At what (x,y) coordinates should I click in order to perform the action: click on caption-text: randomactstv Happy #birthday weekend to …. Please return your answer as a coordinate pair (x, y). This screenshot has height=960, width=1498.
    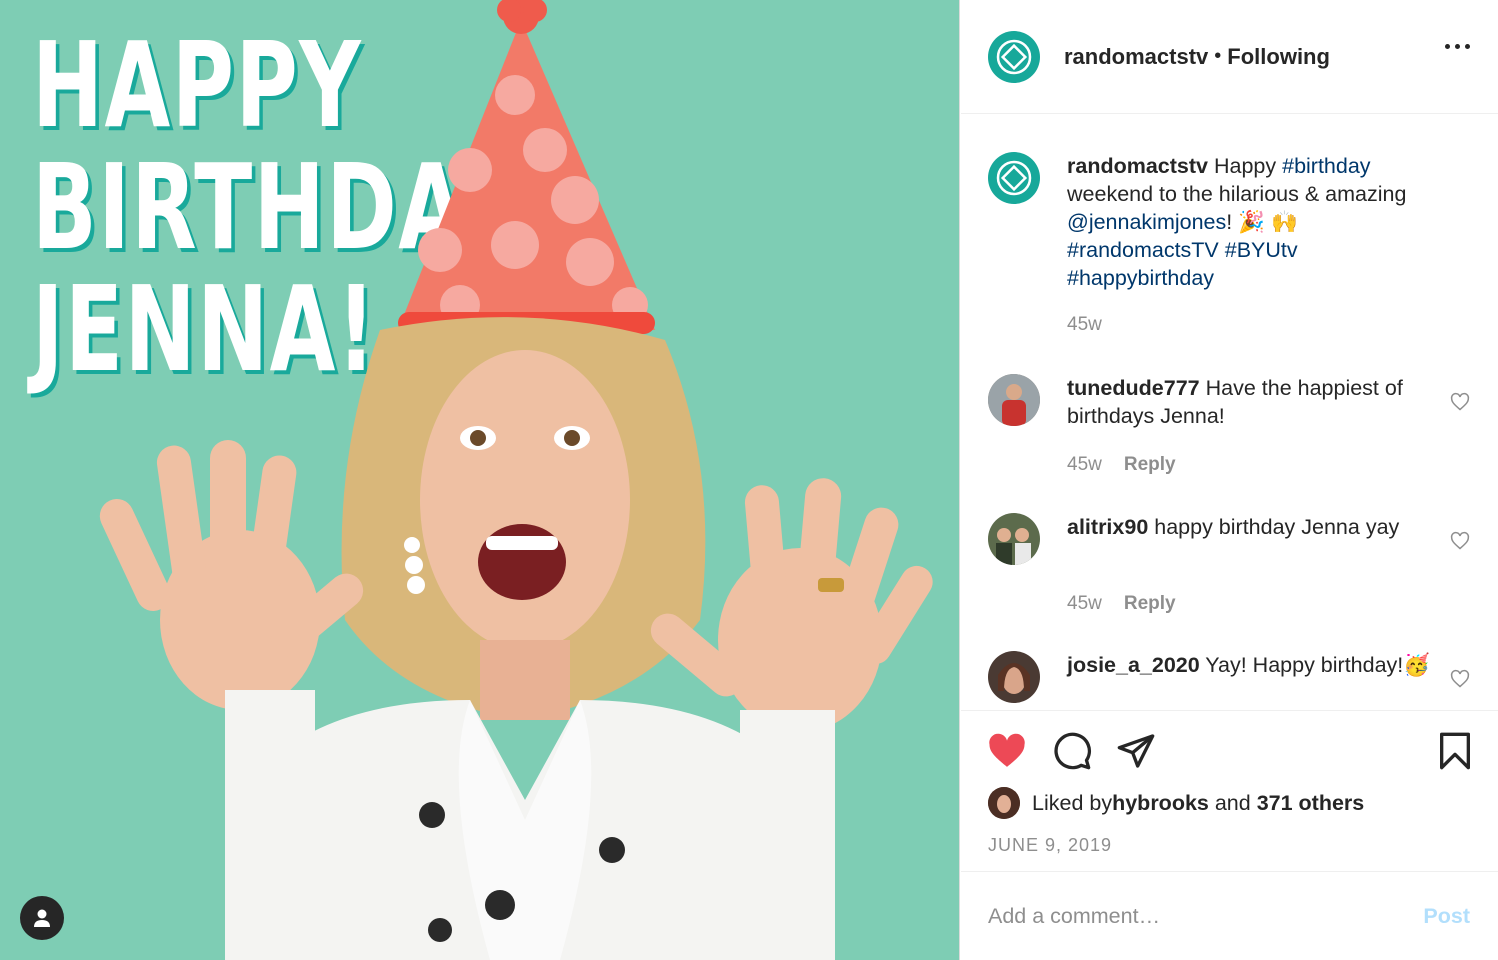
    Looking at the image, I should click on (1257, 222).